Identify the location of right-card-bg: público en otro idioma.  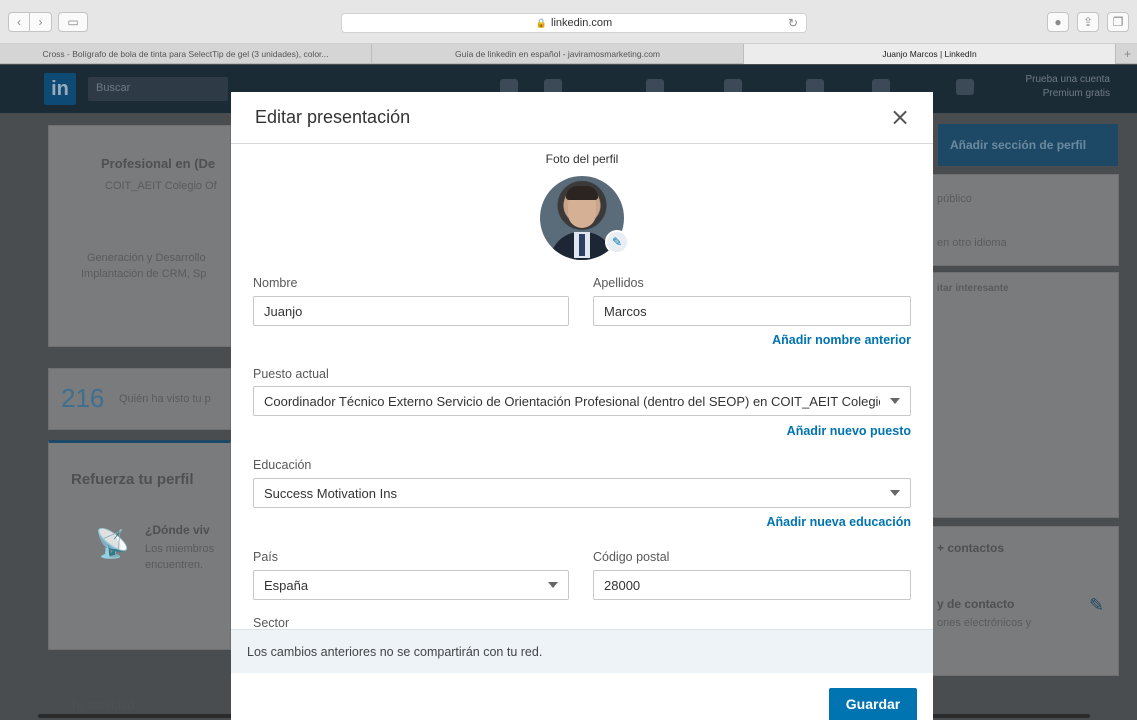
(1026, 220).